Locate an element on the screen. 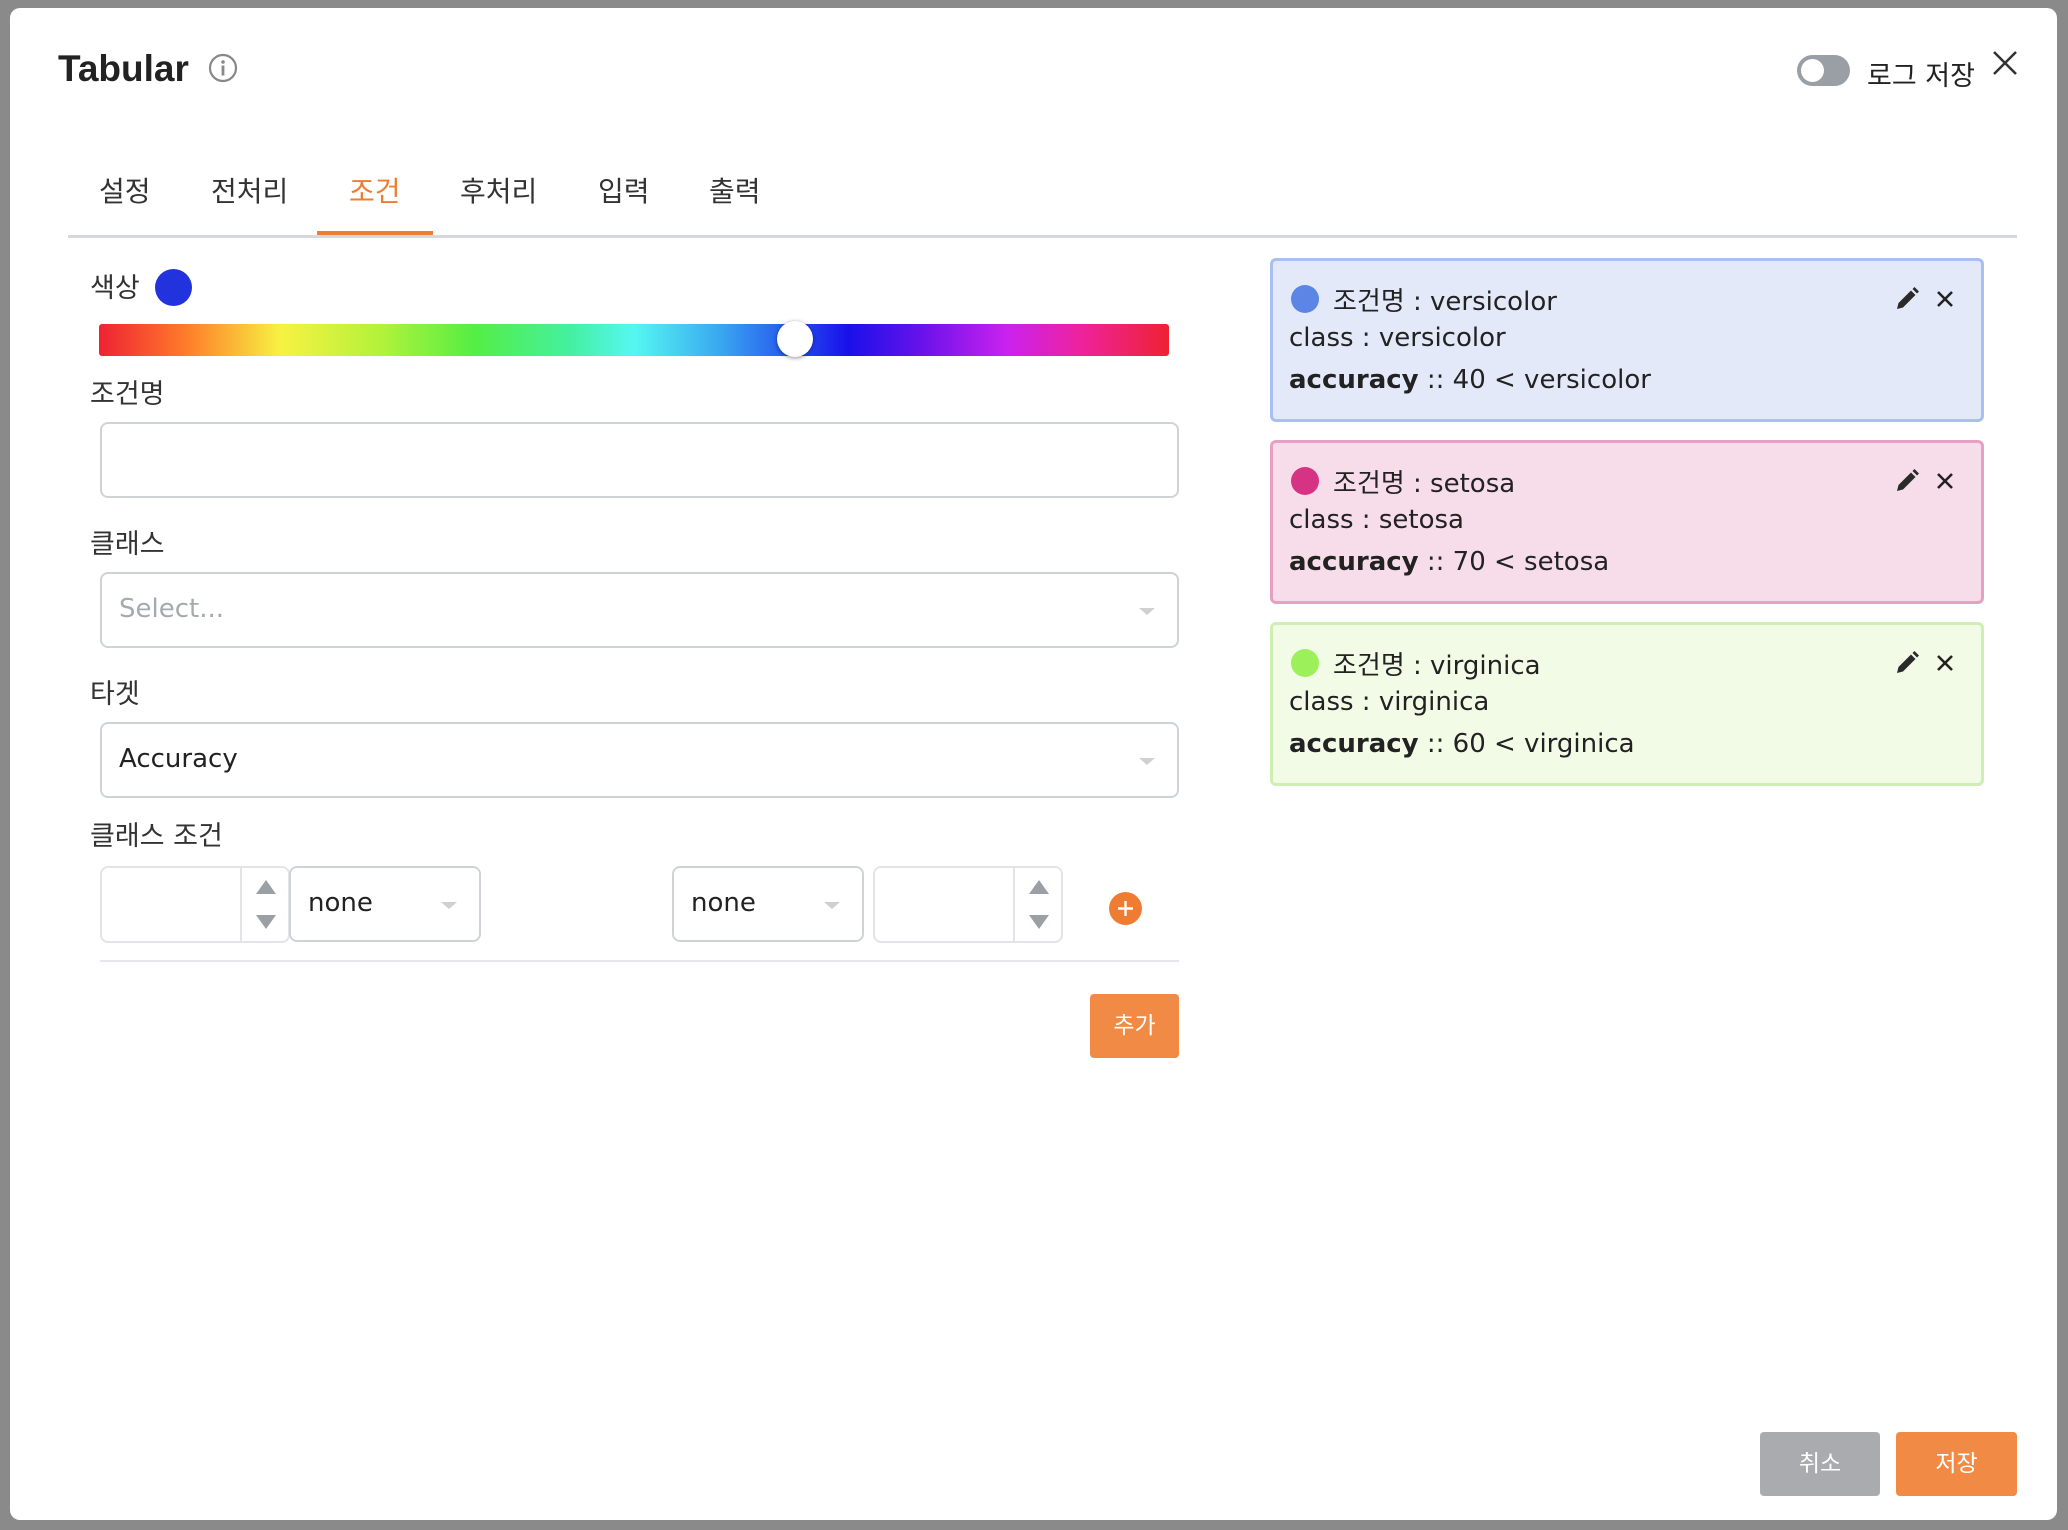 The image size is (2068, 1530). target-select-value: Accuracy is located at coordinates (178, 759).